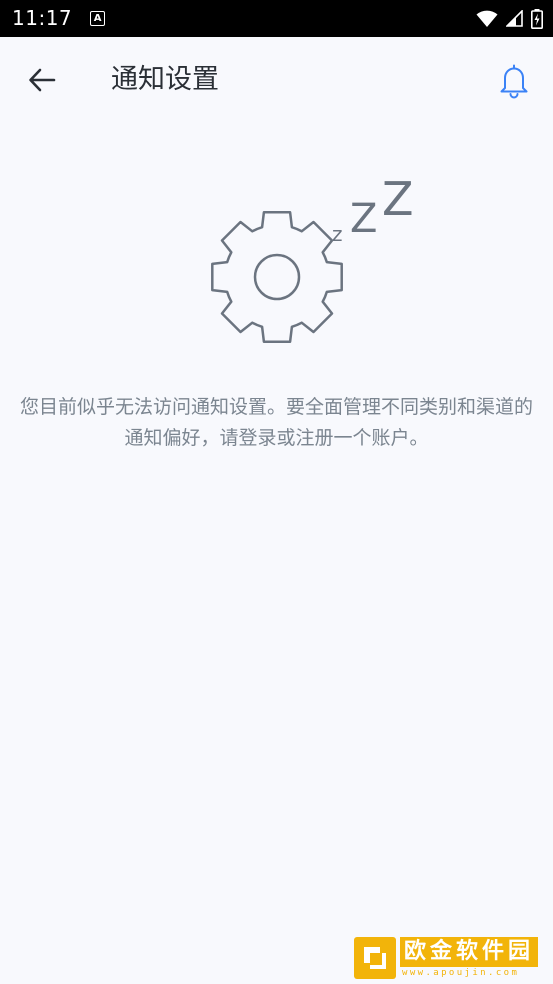 The image size is (553, 984). I want to click on bell-icon, so click(514, 81).